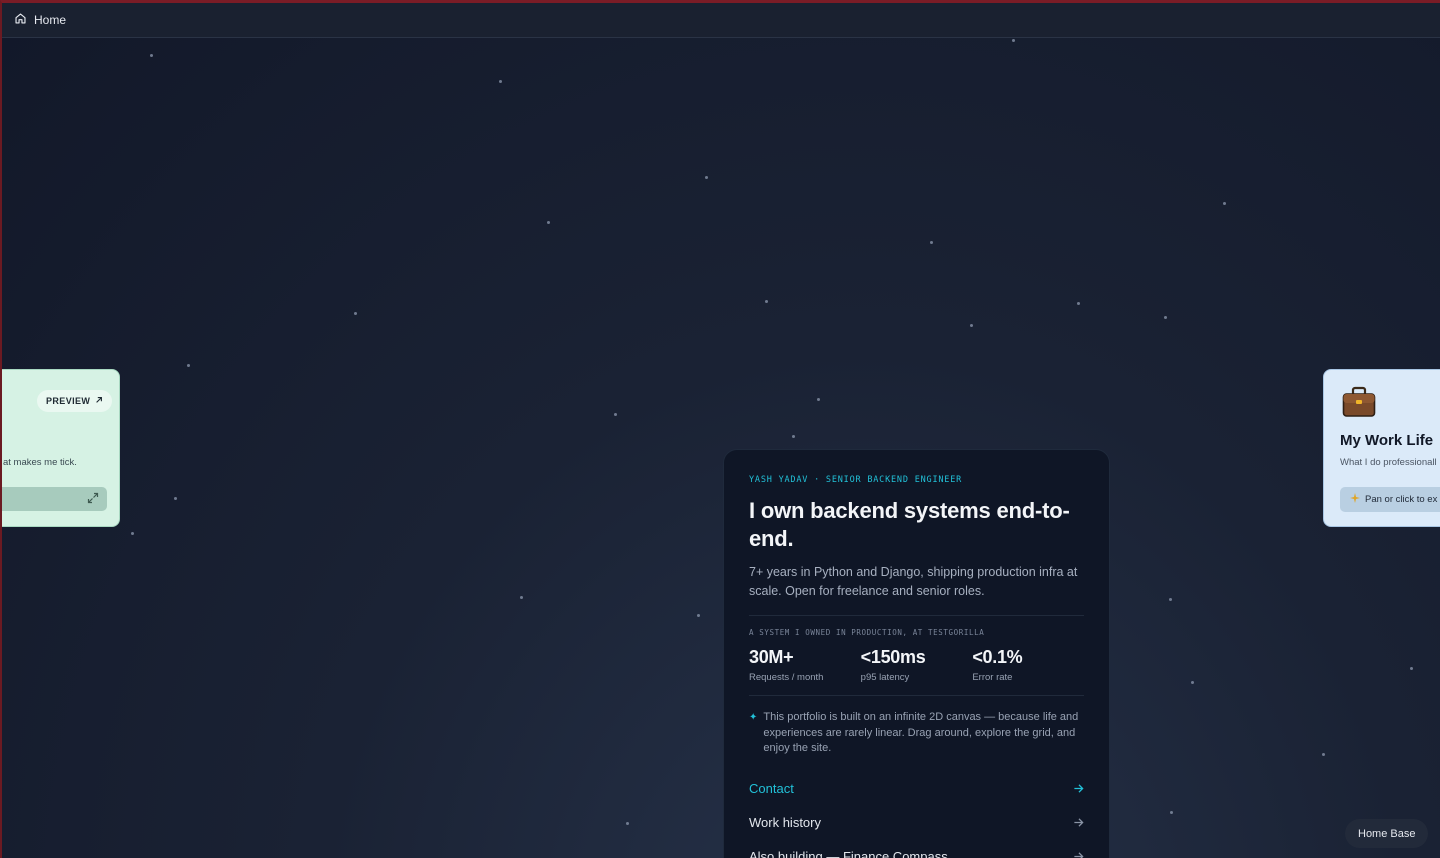 The image size is (1440, 858). I want to click on stat-label: Requests / month, so click(786, 677).